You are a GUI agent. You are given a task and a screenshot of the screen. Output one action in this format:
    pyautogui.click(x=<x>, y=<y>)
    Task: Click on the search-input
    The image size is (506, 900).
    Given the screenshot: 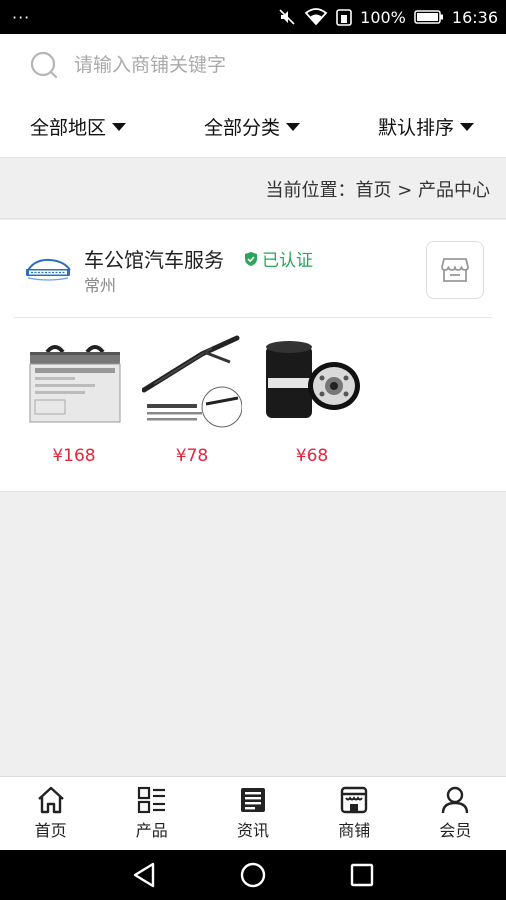 What is the action you would take?
    pyautogui.click(x=264, y=65)
    